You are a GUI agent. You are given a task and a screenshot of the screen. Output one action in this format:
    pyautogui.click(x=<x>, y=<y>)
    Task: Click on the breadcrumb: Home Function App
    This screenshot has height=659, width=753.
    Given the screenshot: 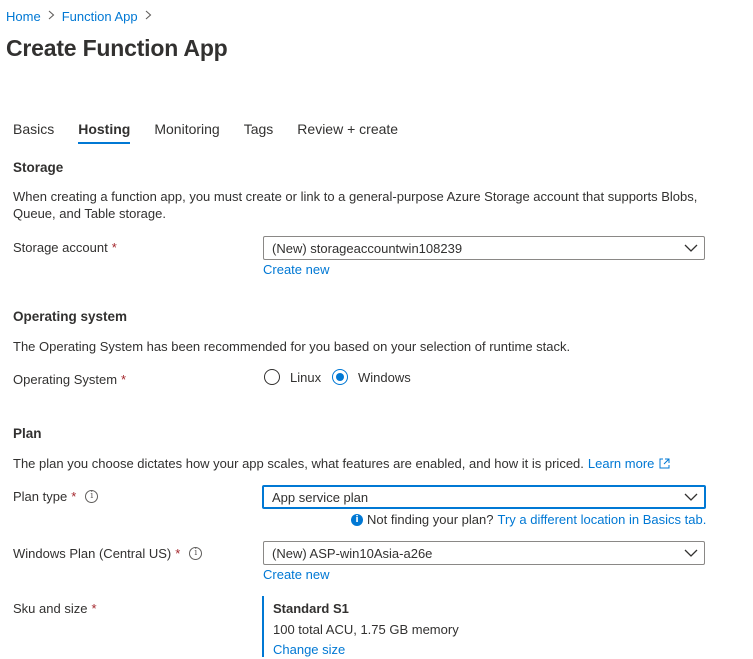 What is the action you would take?
    pyautogui.click(x=82, y=16)
    